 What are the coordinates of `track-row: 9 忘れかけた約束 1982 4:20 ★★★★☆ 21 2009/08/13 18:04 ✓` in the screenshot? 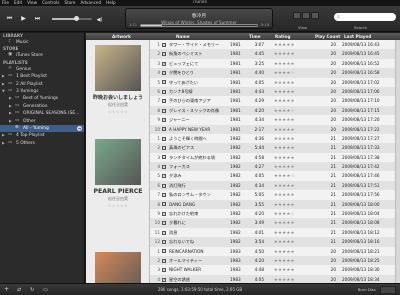 It's located at (275, 213).